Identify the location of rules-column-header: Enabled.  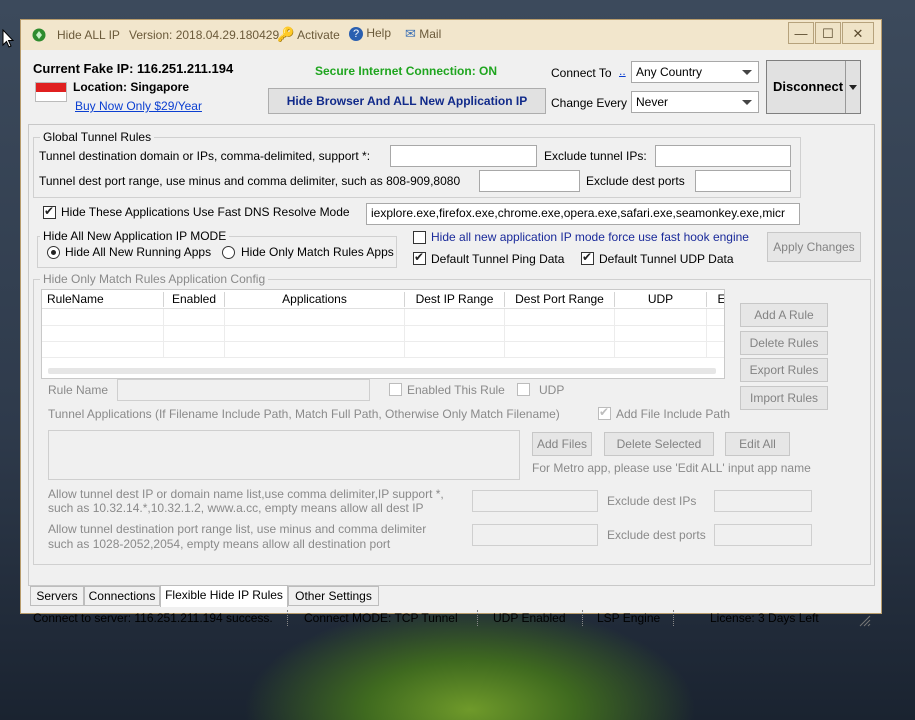
(194, 299).